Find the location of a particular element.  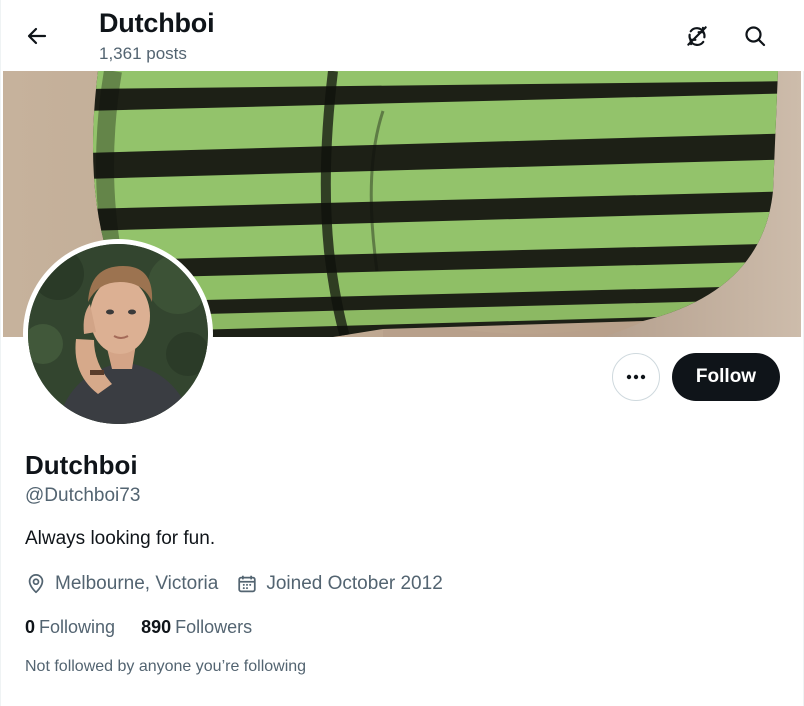

location-text: Melbourne, Victoria is located at coordinates (137, 583).